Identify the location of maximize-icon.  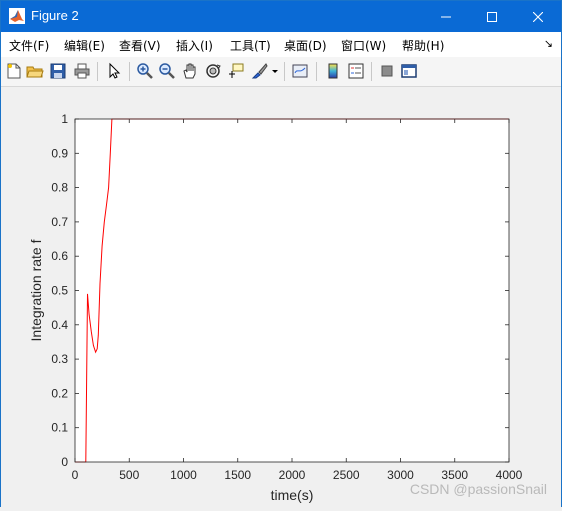
(492, 16).